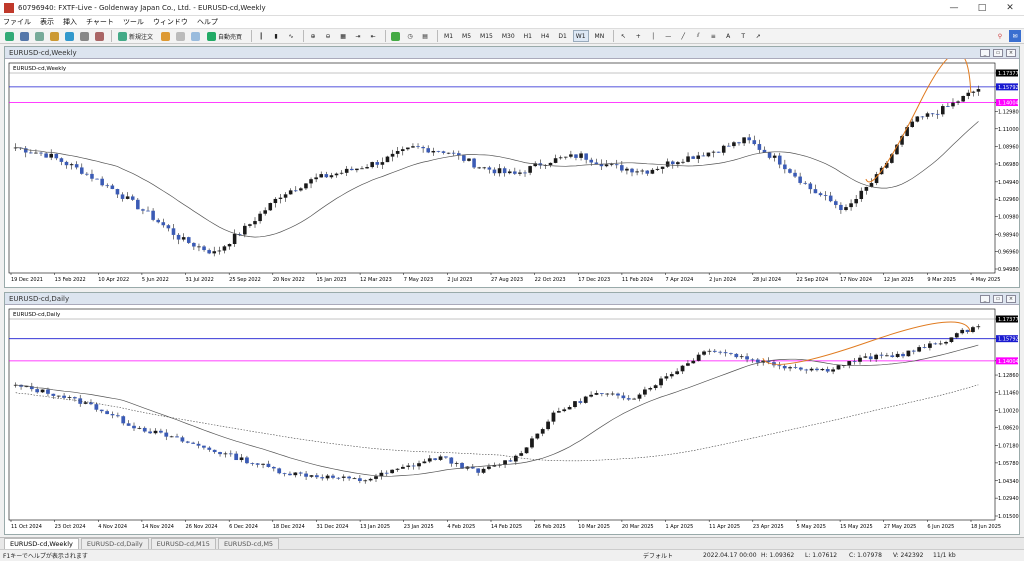 The image size is (1024, 561). What do you see at coordinates (133, 22) in the screenshot?
I see `menu-tools: ツール` at bounding box center [133, 22].